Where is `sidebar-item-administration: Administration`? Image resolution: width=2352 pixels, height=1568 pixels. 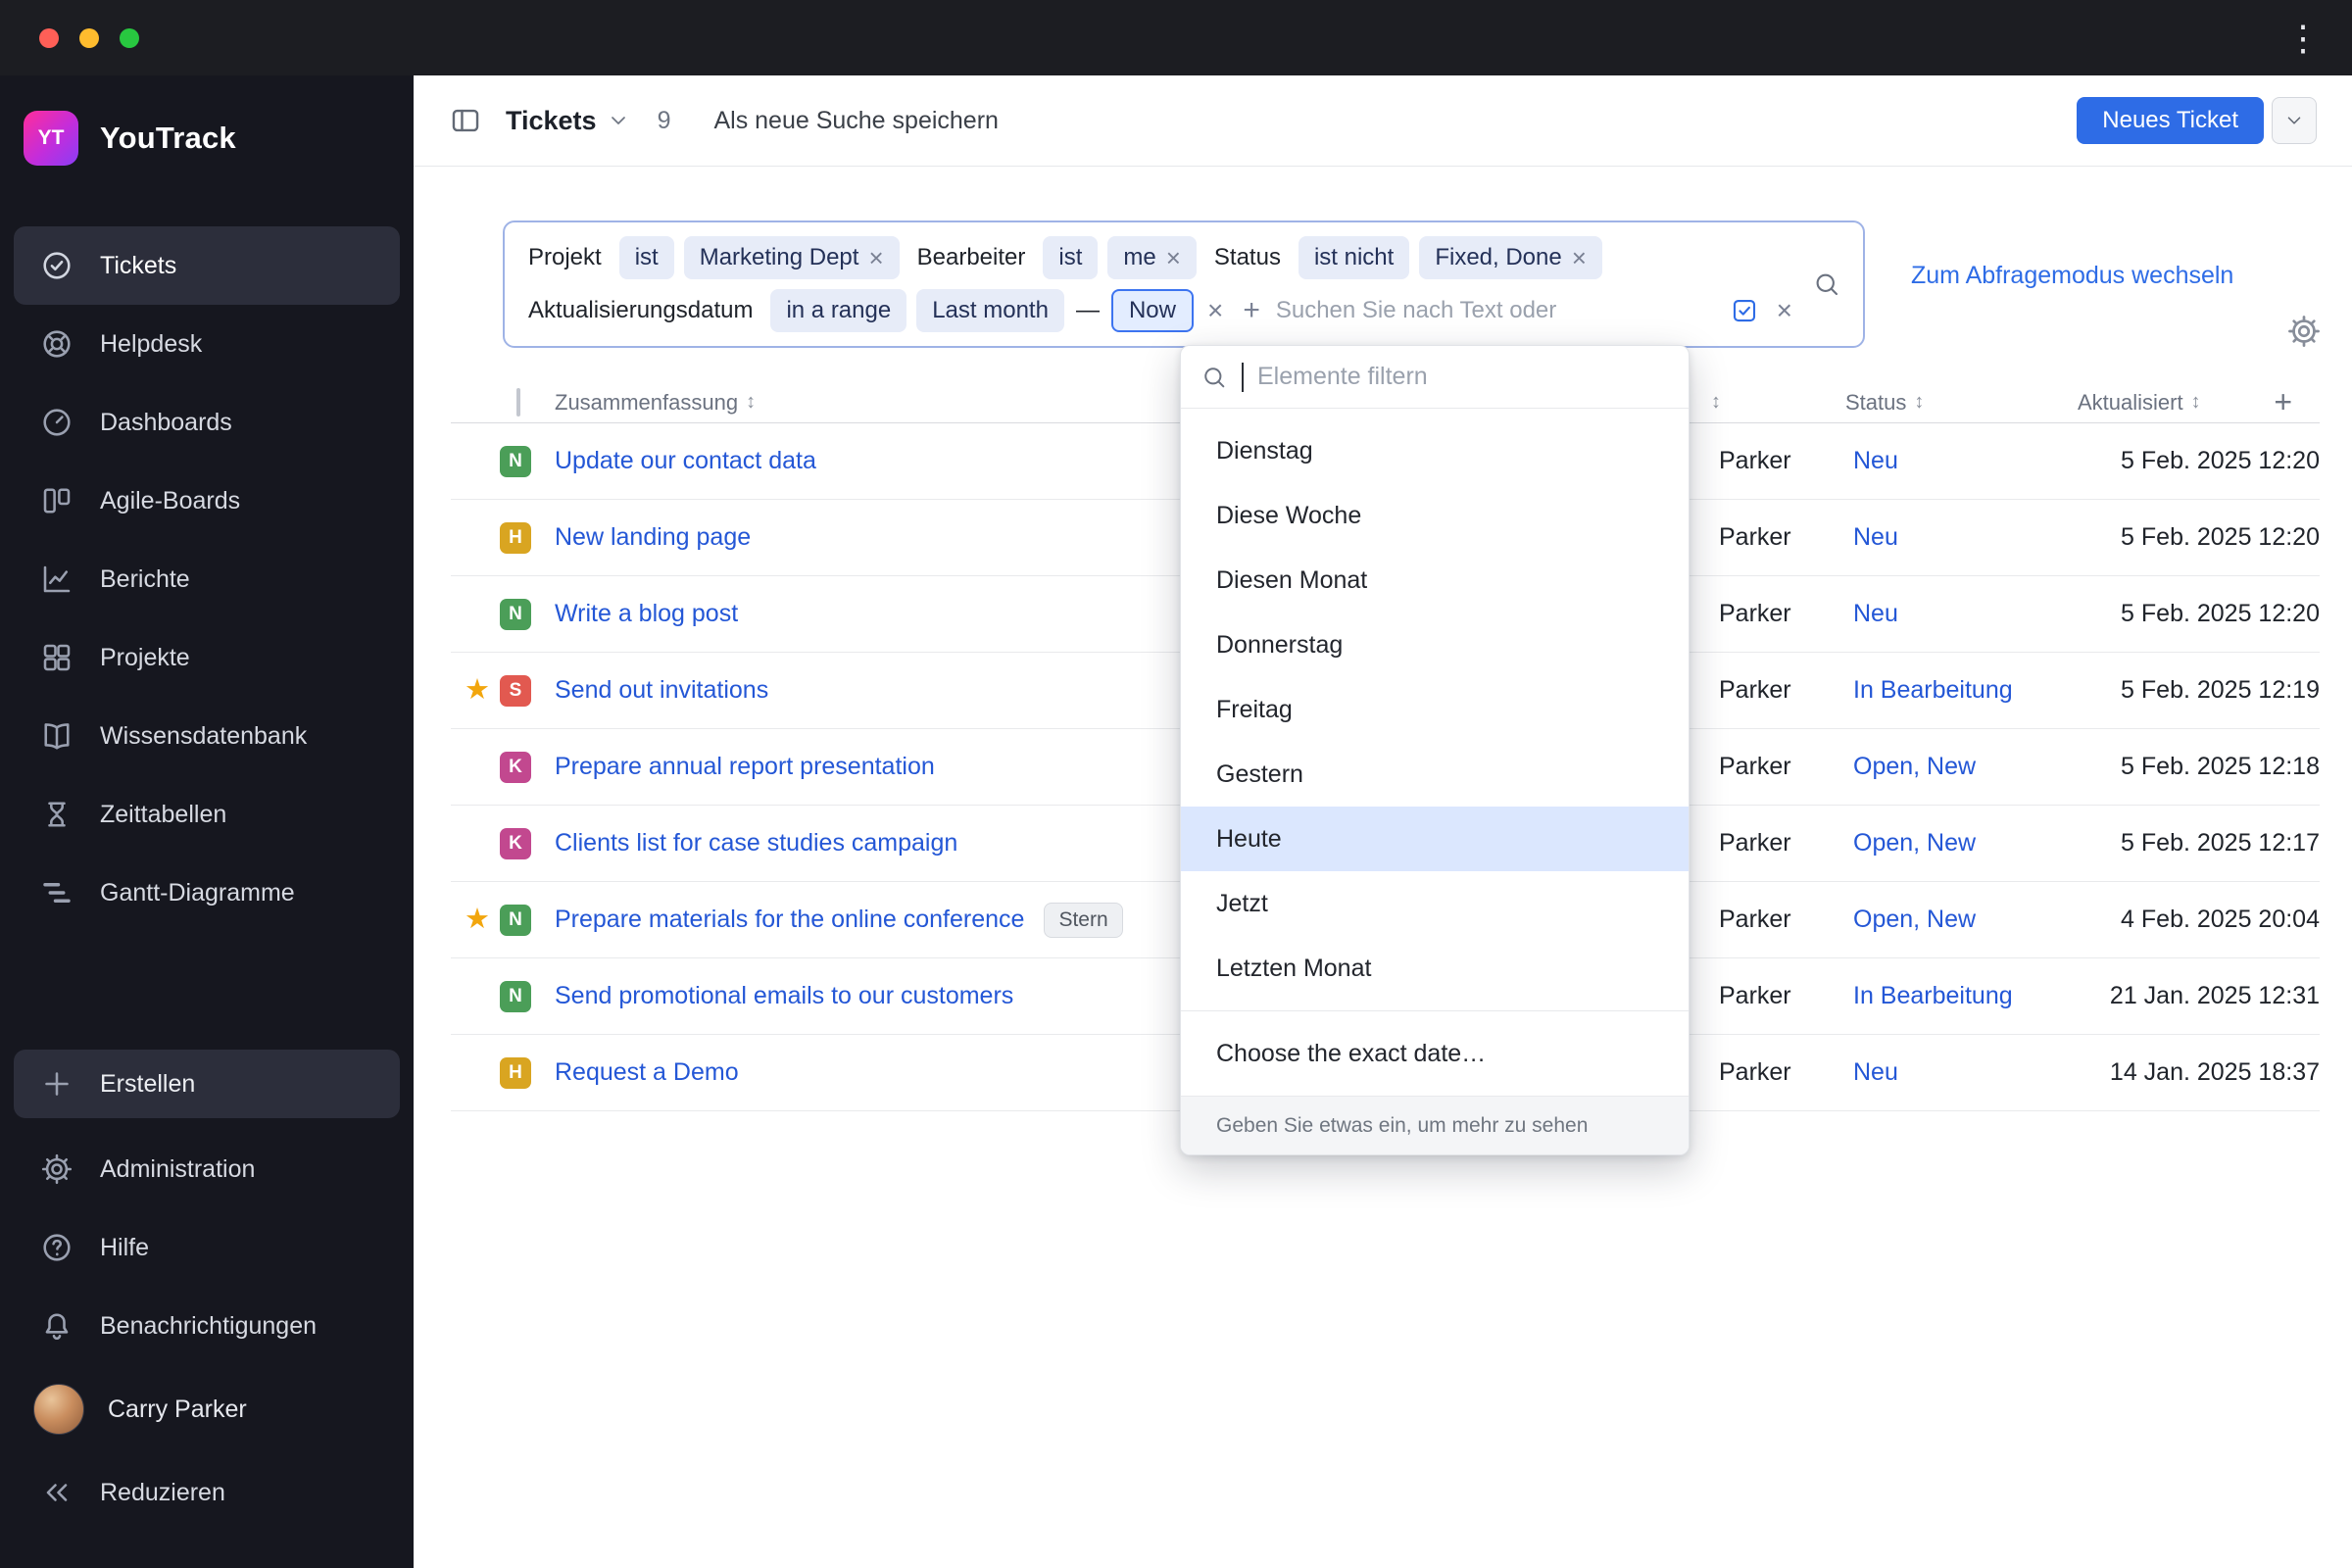
sidebar-item-administration: Administration is located at coordinates (207, 1169).